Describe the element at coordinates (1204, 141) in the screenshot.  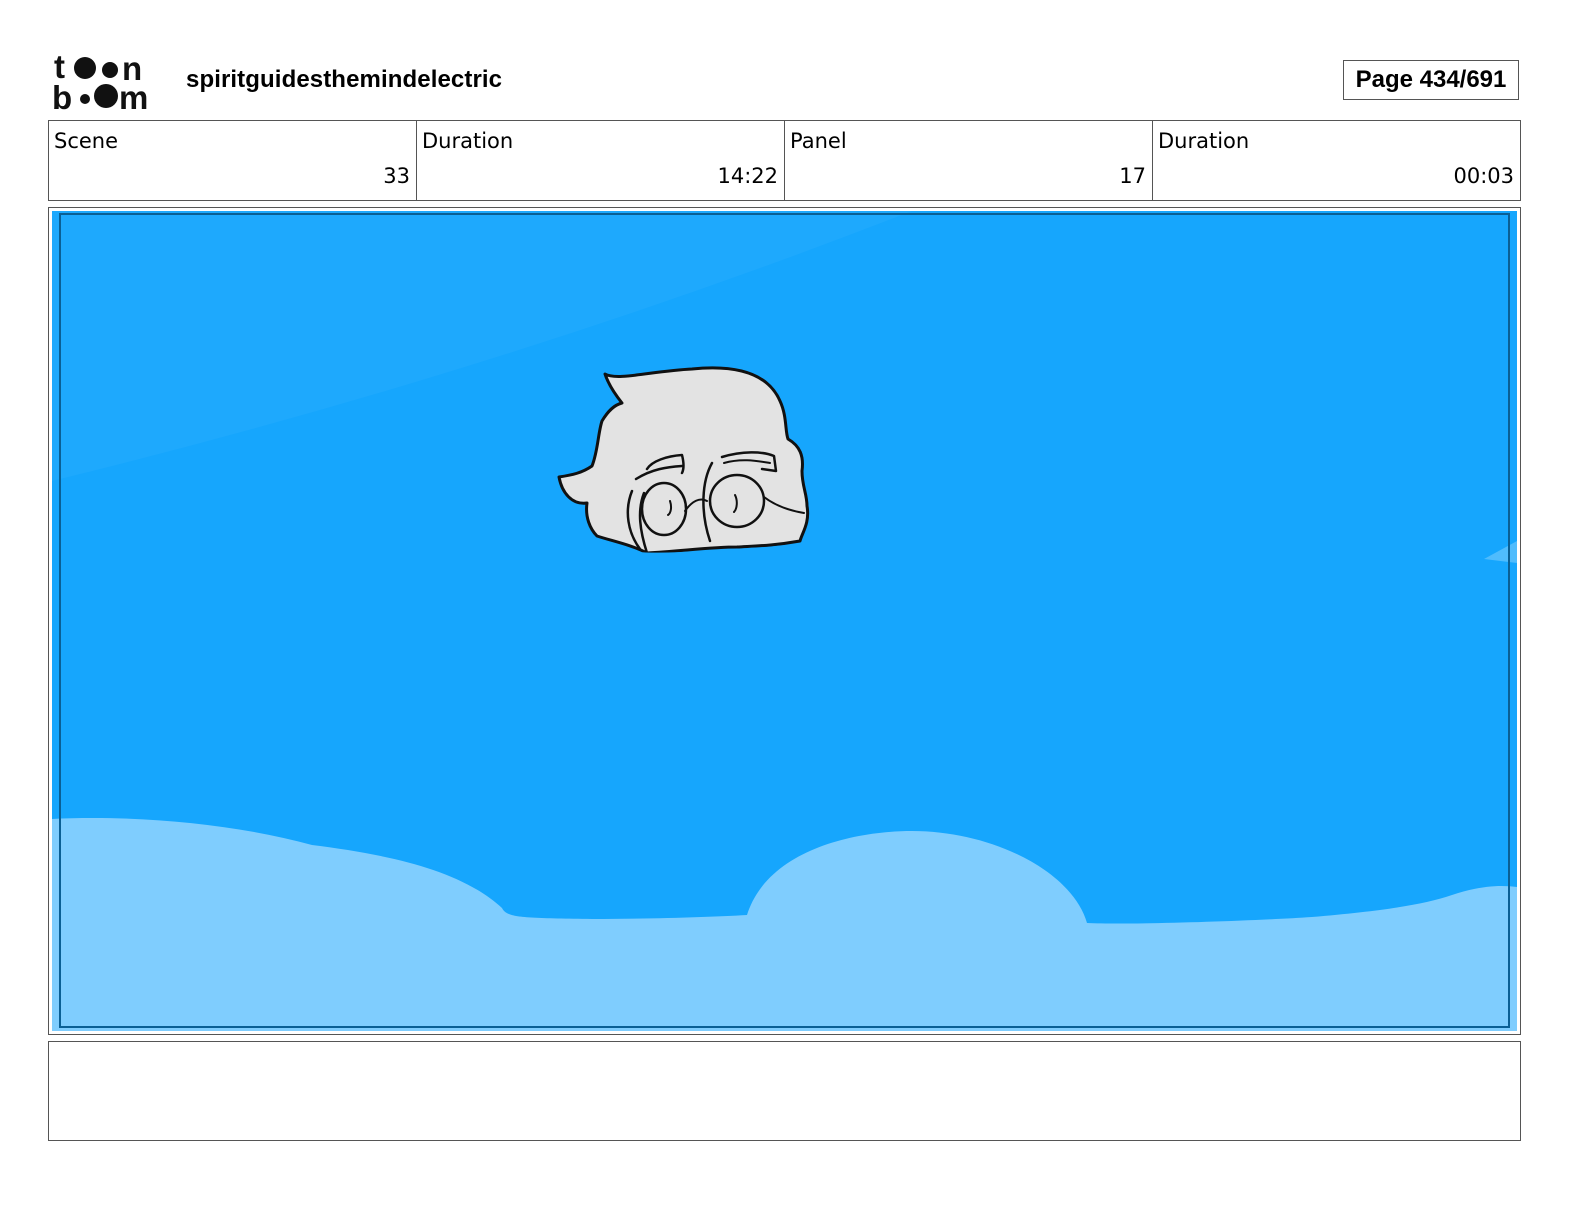
I see `panel-duration-label: Duration` at that location.